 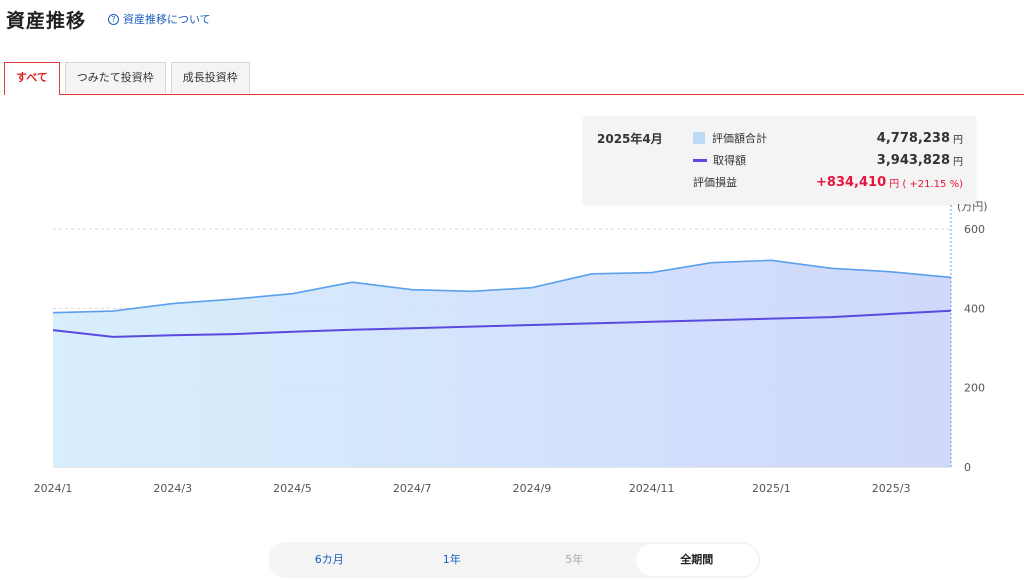 What do you see at coordinates (46, 21) in the screenshot?
I see `page-title: 資産推移` at bounding box center [46, 21].